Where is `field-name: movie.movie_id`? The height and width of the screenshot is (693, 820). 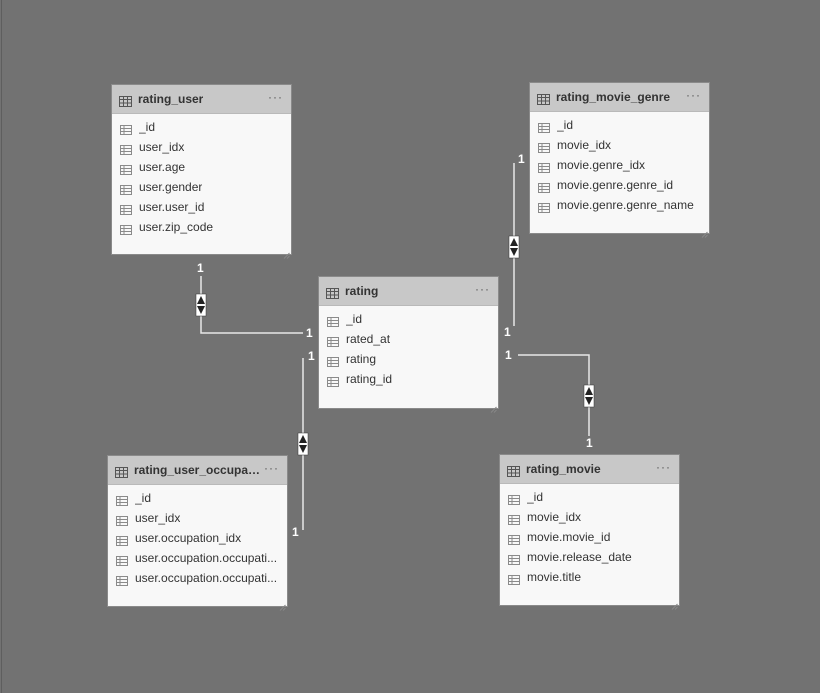
field-name: movie.movie_id is located at coordinates (569, 537).